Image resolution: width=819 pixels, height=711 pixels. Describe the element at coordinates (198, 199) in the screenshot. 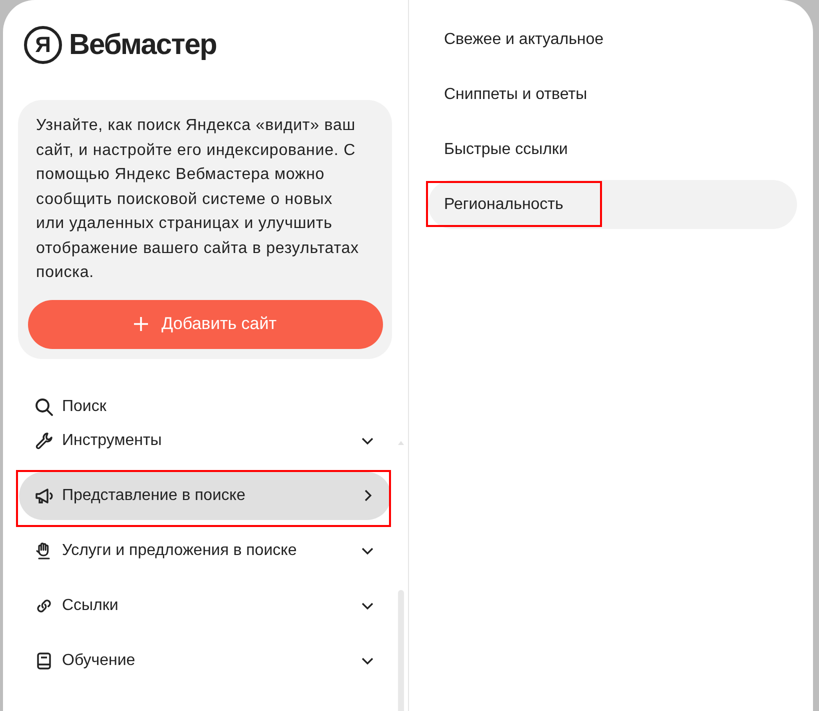

I see `promo-text: Узнайте, как поиск Яндекса «видит» ваш сайт, и настройте его индексирование. С помощью Яндекс Вебмастера можно сообщить поисковой системе о новых или удаленных страницах и улучшить отображение вашего сайта в результатах поиска.` at that location.